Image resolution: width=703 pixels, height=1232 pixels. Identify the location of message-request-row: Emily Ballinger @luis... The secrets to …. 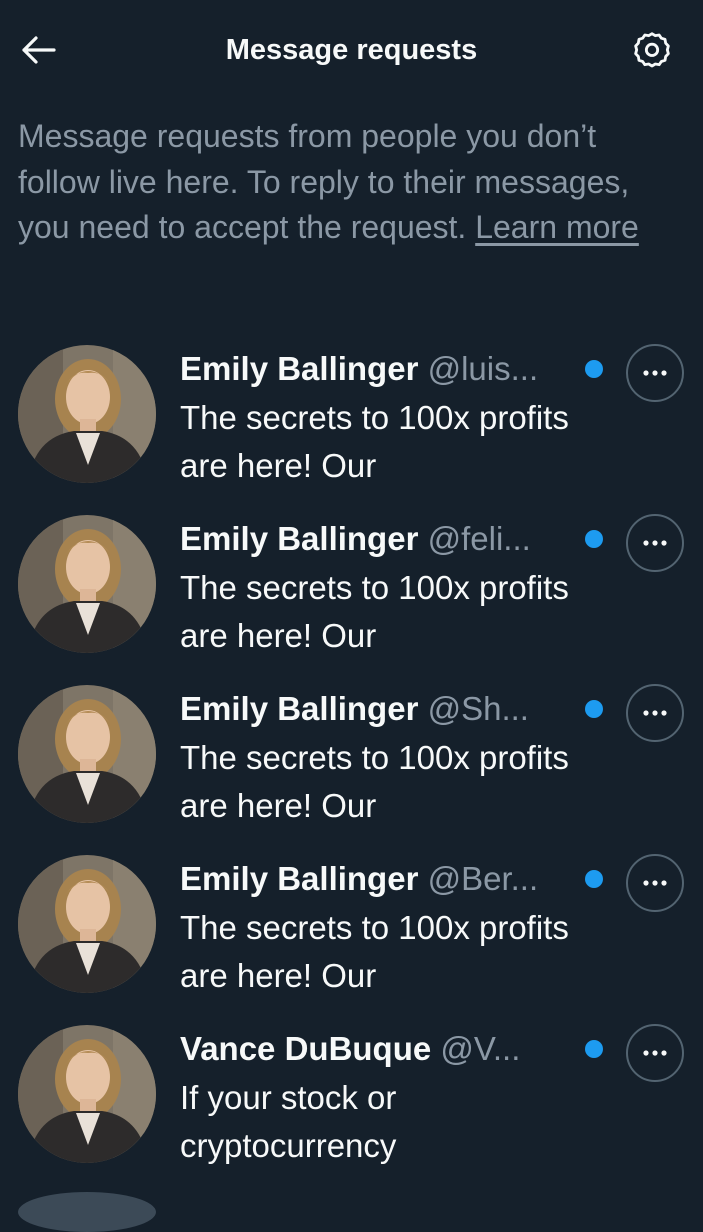
(351, 425).